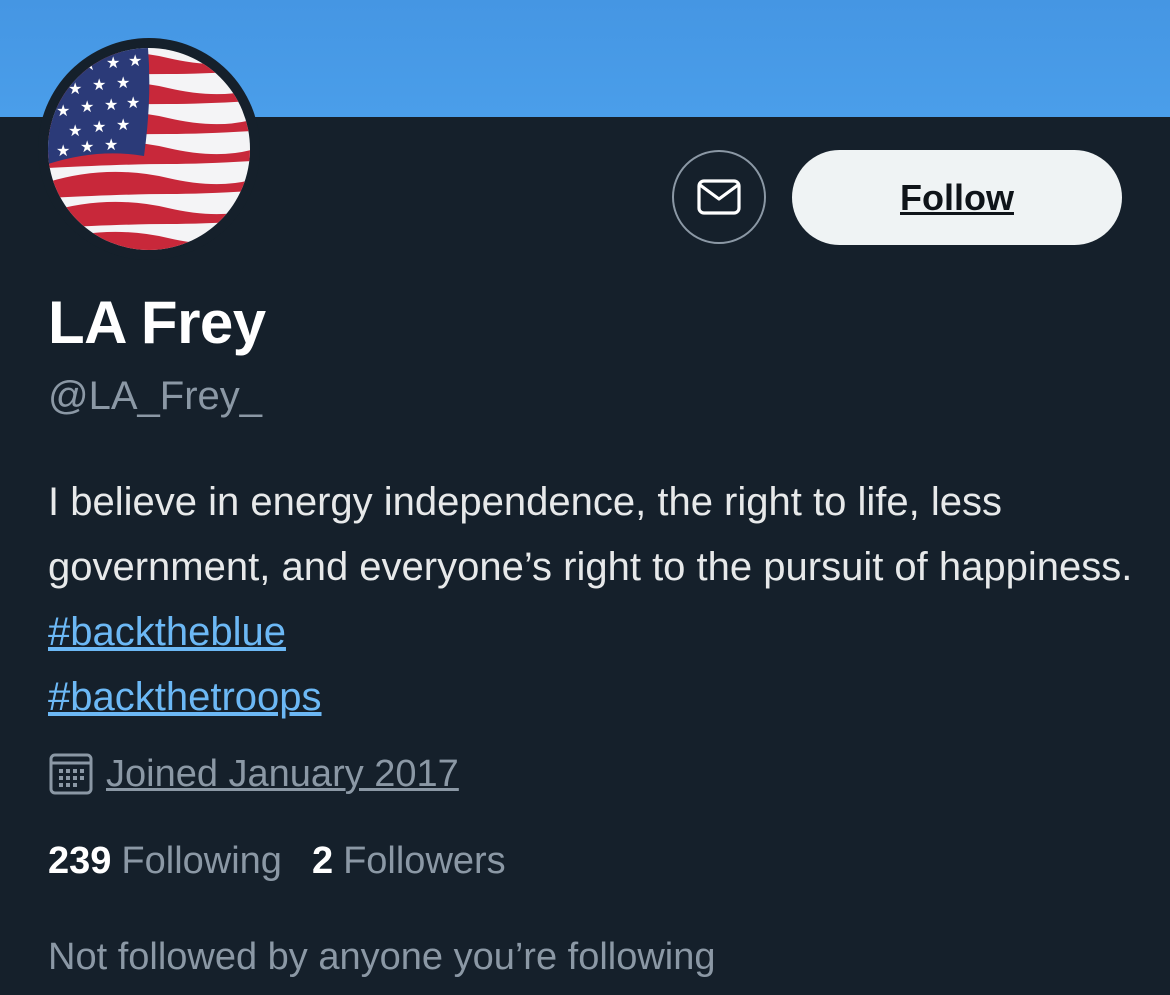  I want to click on following-link: 239 Following, so click(165, 861).